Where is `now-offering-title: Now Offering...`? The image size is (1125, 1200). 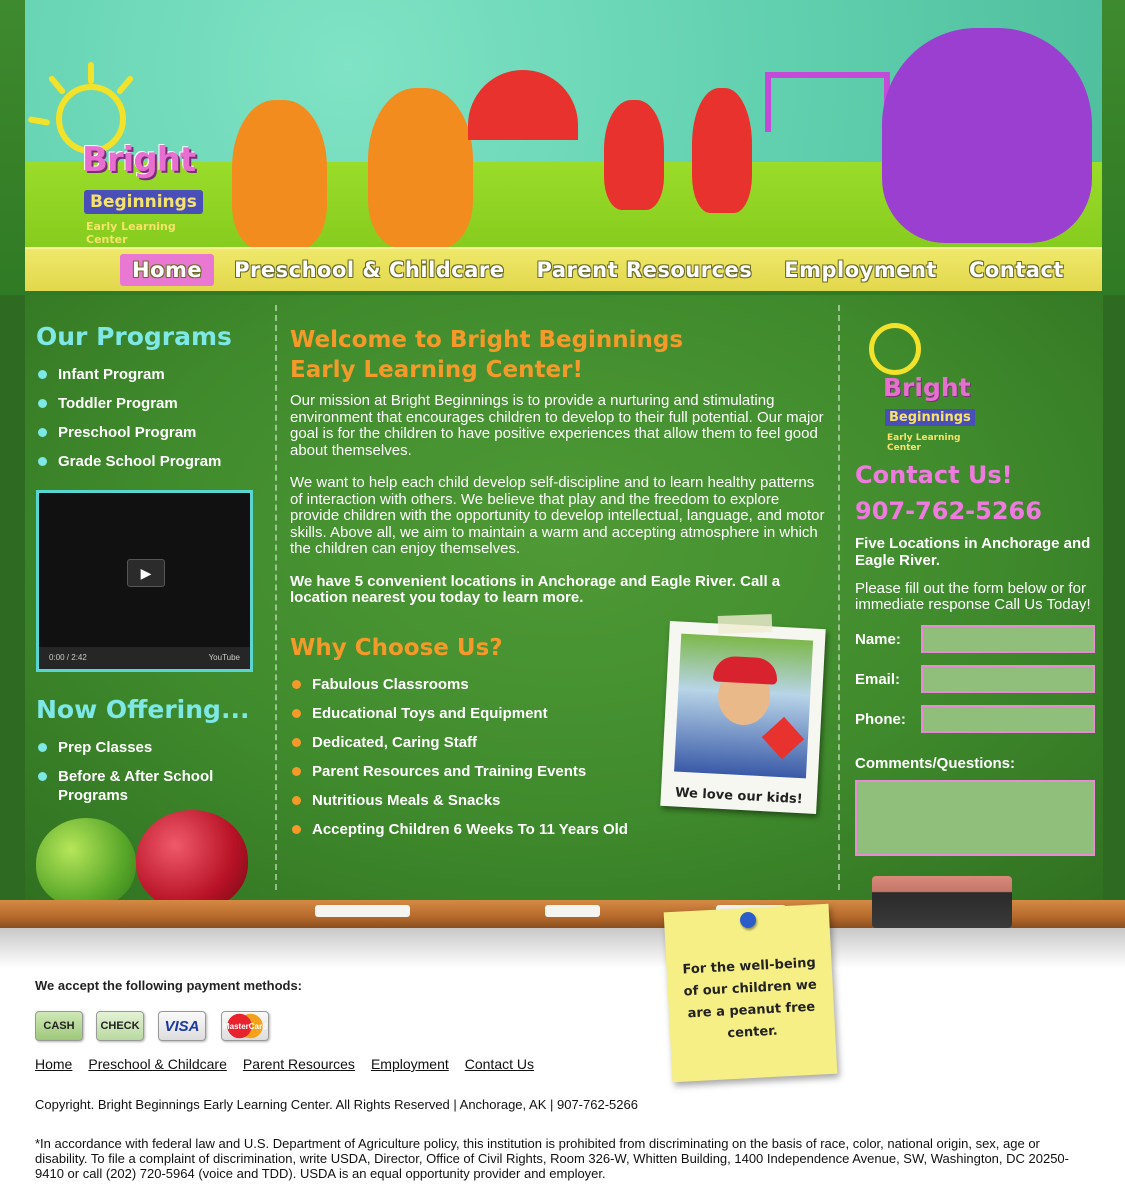 now-offering-title: Now Offering... is located at coordinates (143, 709).